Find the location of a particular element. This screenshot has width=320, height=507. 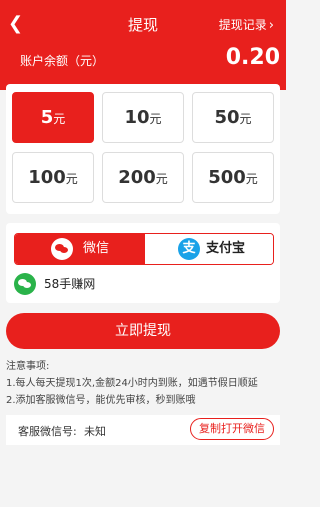

amount-number: 50 is located at coordinates (227, 117).